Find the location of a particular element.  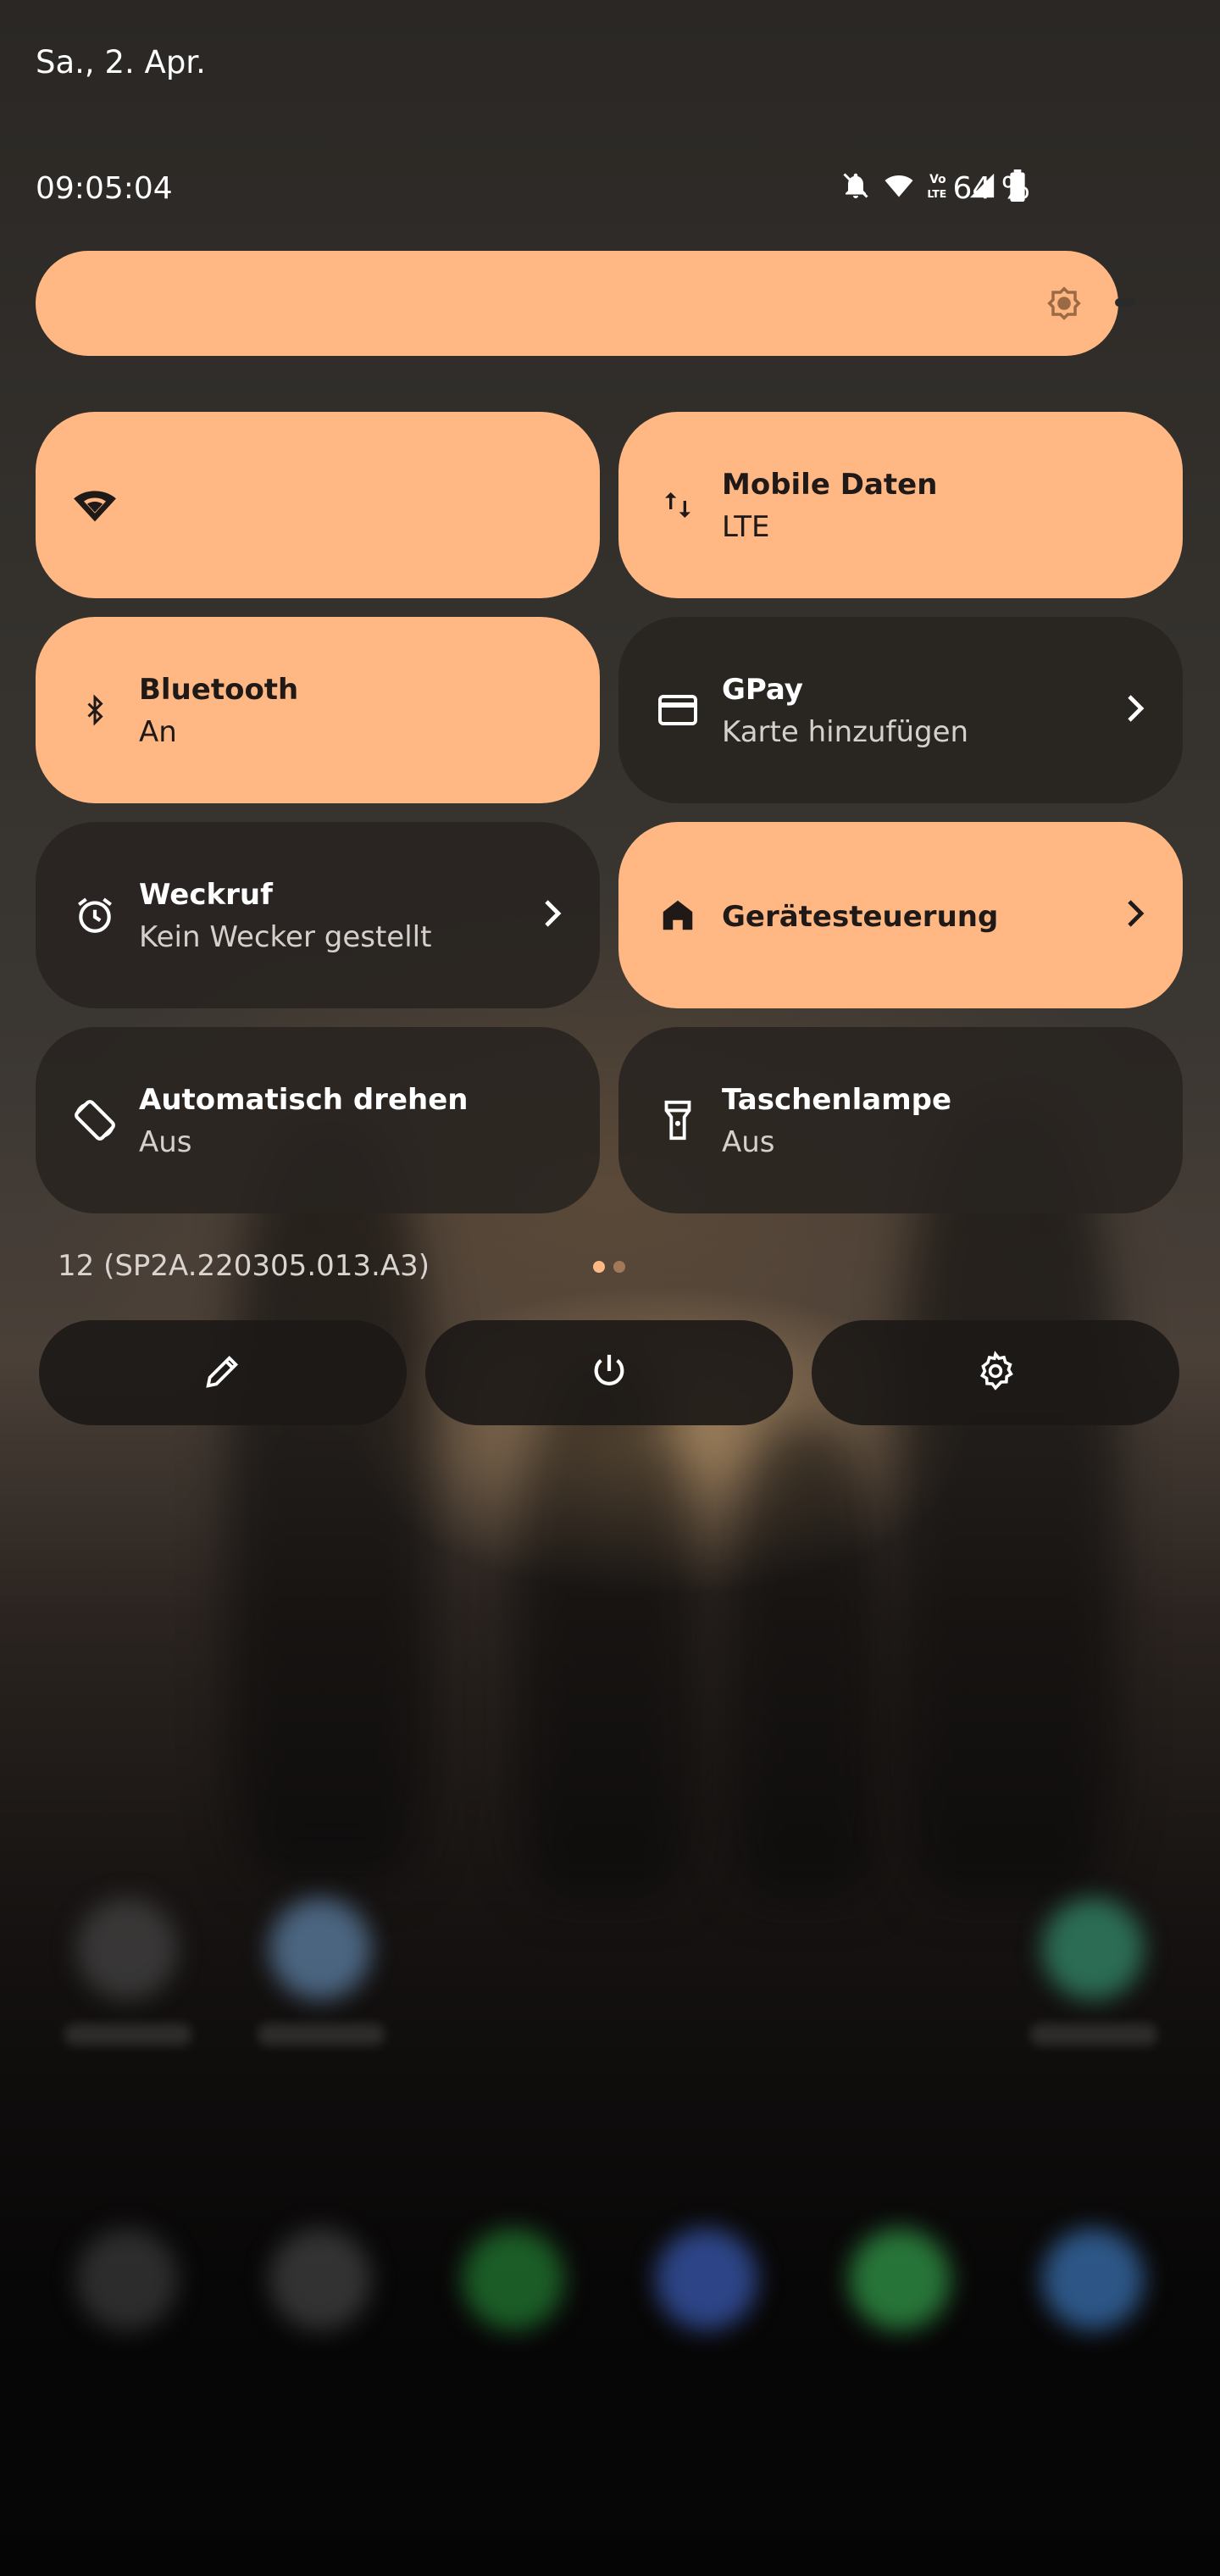

tile-device-controls: Gerätesteuerung is located at coordinates (900, 915).